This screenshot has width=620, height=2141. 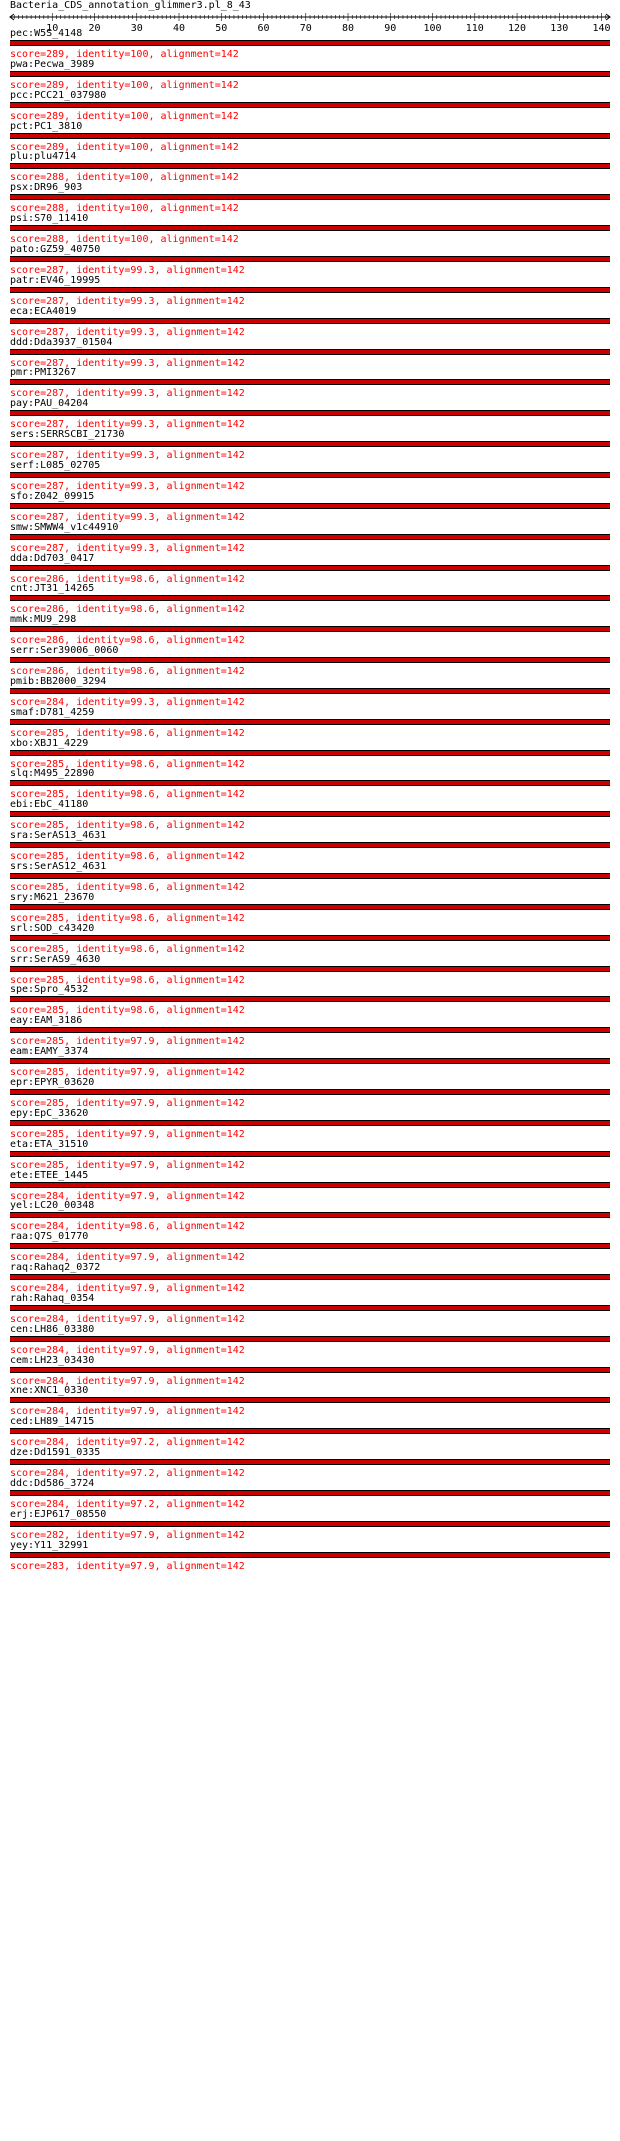 What do you see at coordinates (64, 650) in the screenshot?
I see `hit-name: serr:Ser39006_0060` at bounding box center [64, 650].